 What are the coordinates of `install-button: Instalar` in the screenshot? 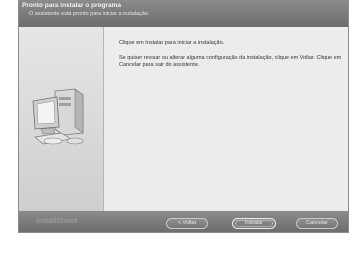 It's located at (254, 223).